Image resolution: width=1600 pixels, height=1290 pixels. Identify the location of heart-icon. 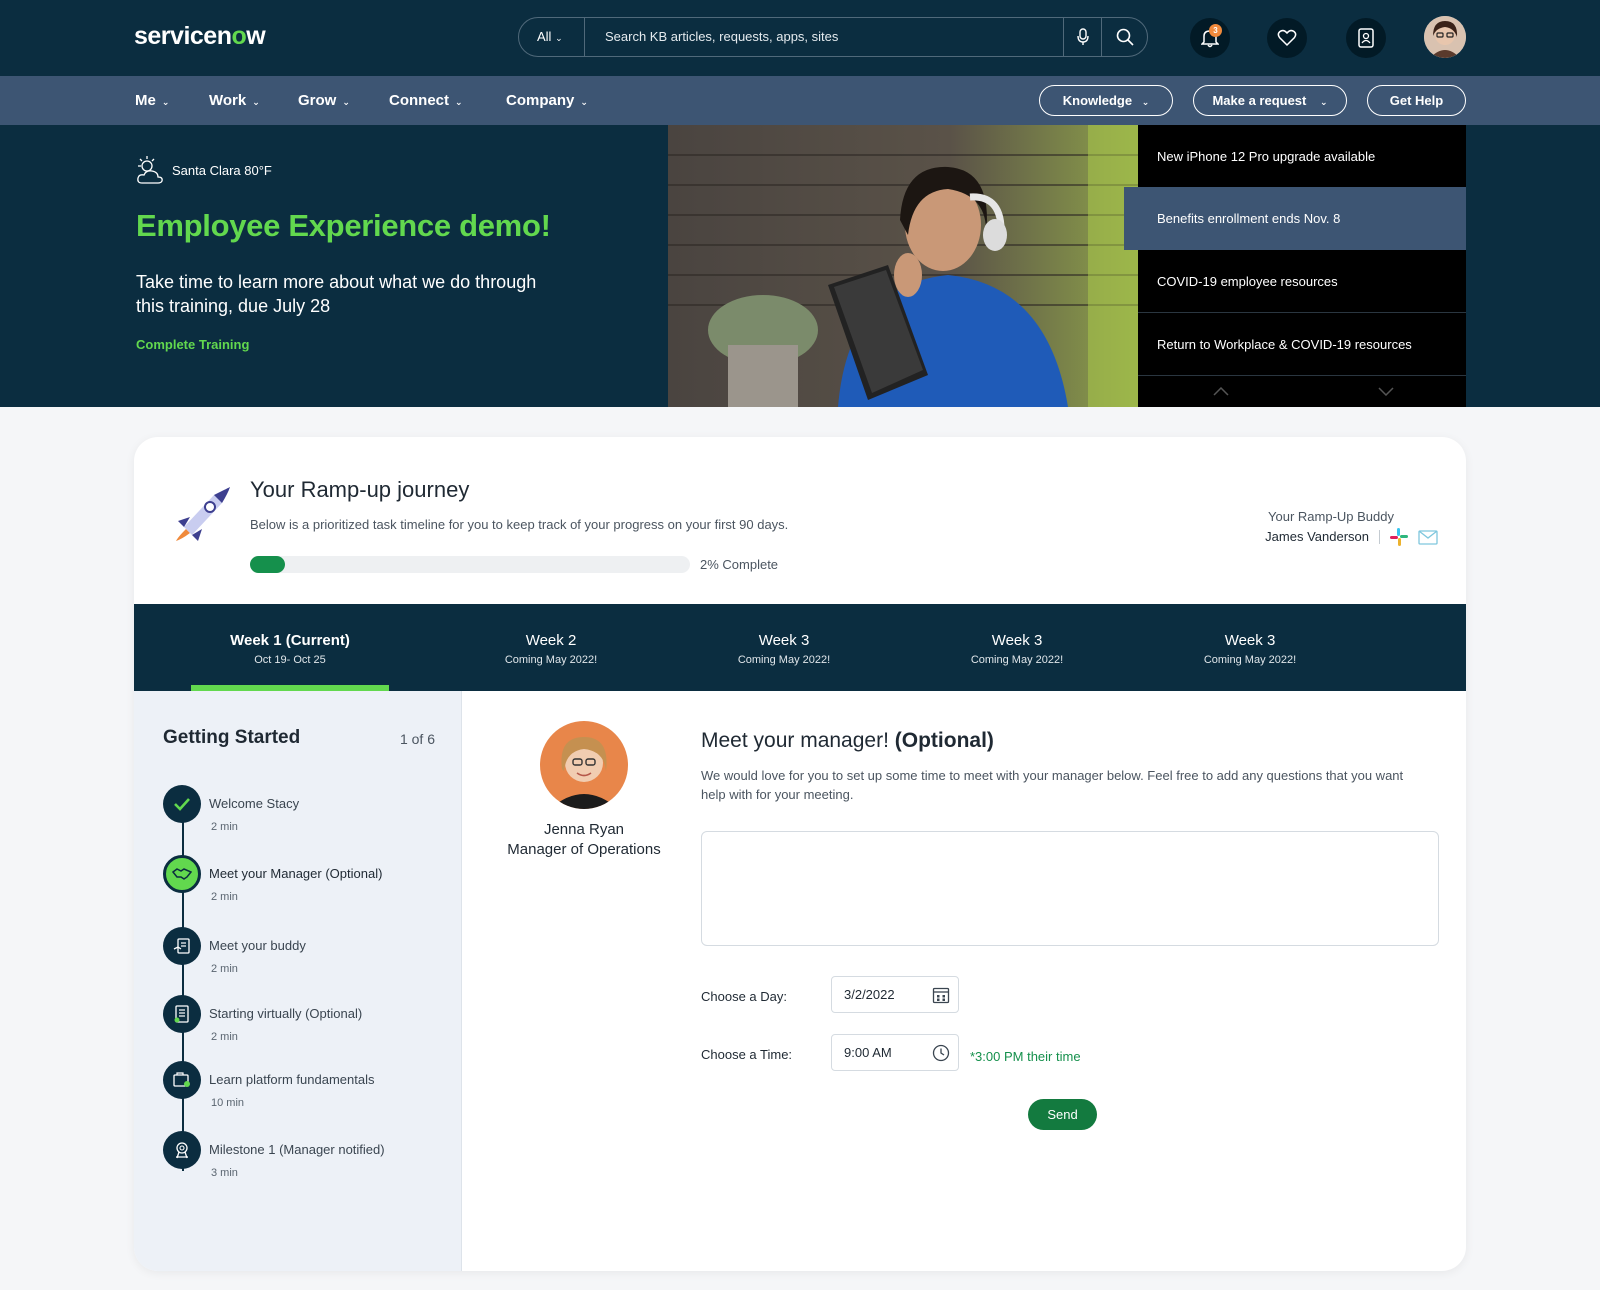
(1287, 38).